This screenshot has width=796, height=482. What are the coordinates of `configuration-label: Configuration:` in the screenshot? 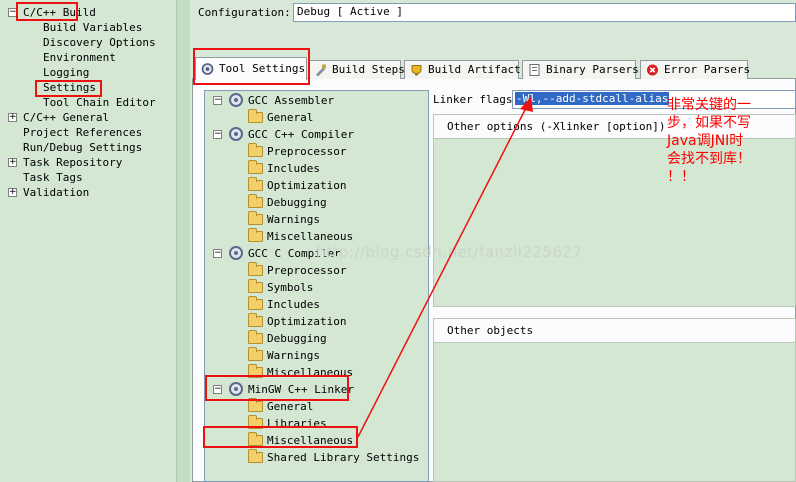 It's located at (244, 12).